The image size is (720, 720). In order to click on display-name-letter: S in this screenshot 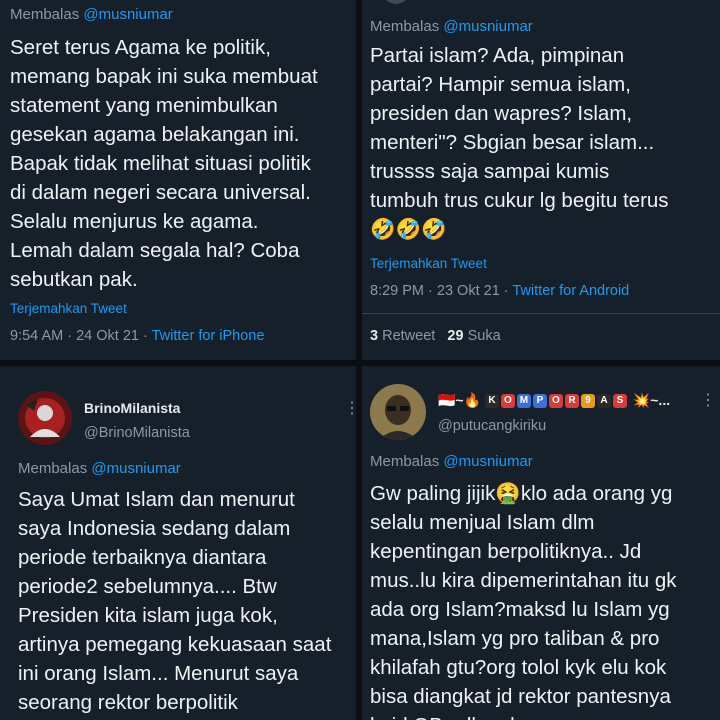, I will do `click(619, 401)`.